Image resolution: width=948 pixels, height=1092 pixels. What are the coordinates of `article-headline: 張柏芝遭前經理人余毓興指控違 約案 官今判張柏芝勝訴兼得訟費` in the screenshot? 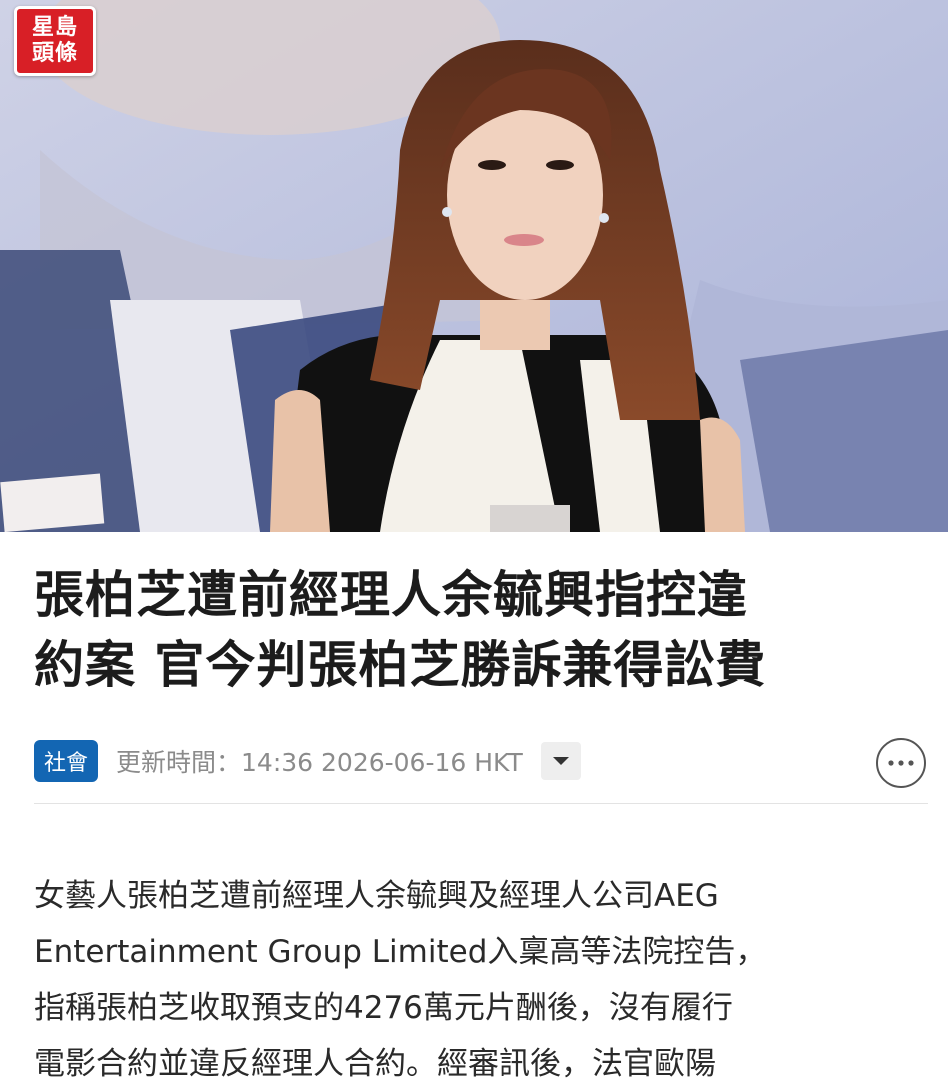 It's located at (479, 630).